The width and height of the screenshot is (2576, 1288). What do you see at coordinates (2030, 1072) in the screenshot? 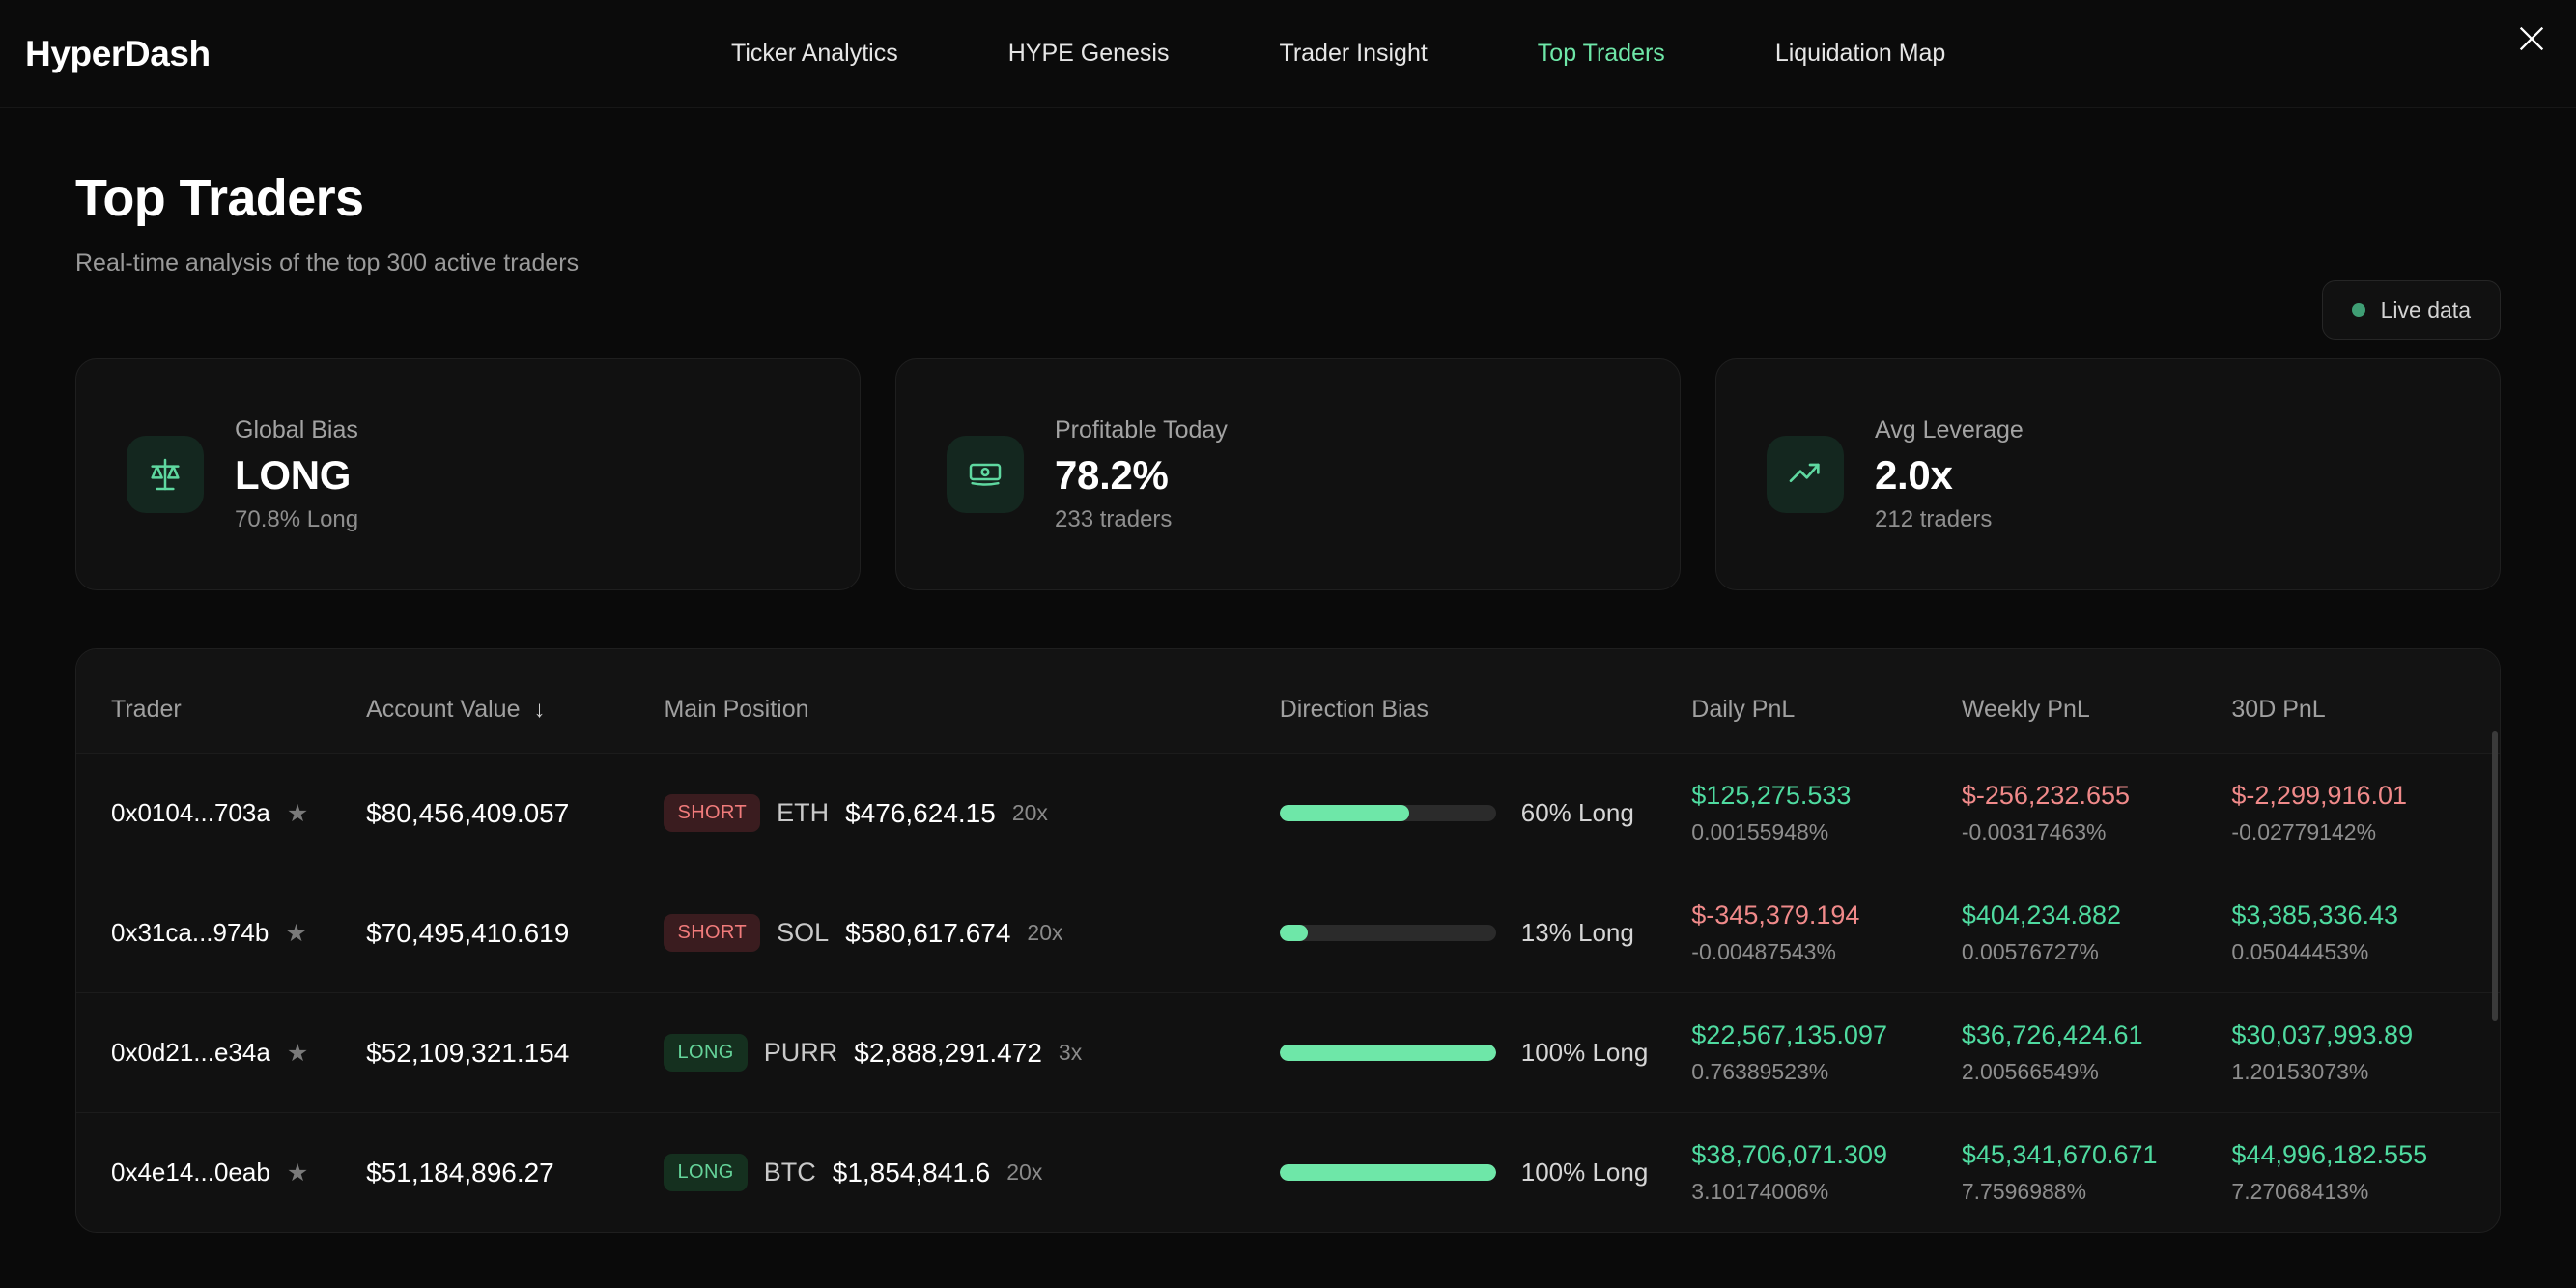
I see `weekly-pnl-percent: 2.00566549%` at bounding box center [2030, 1072].